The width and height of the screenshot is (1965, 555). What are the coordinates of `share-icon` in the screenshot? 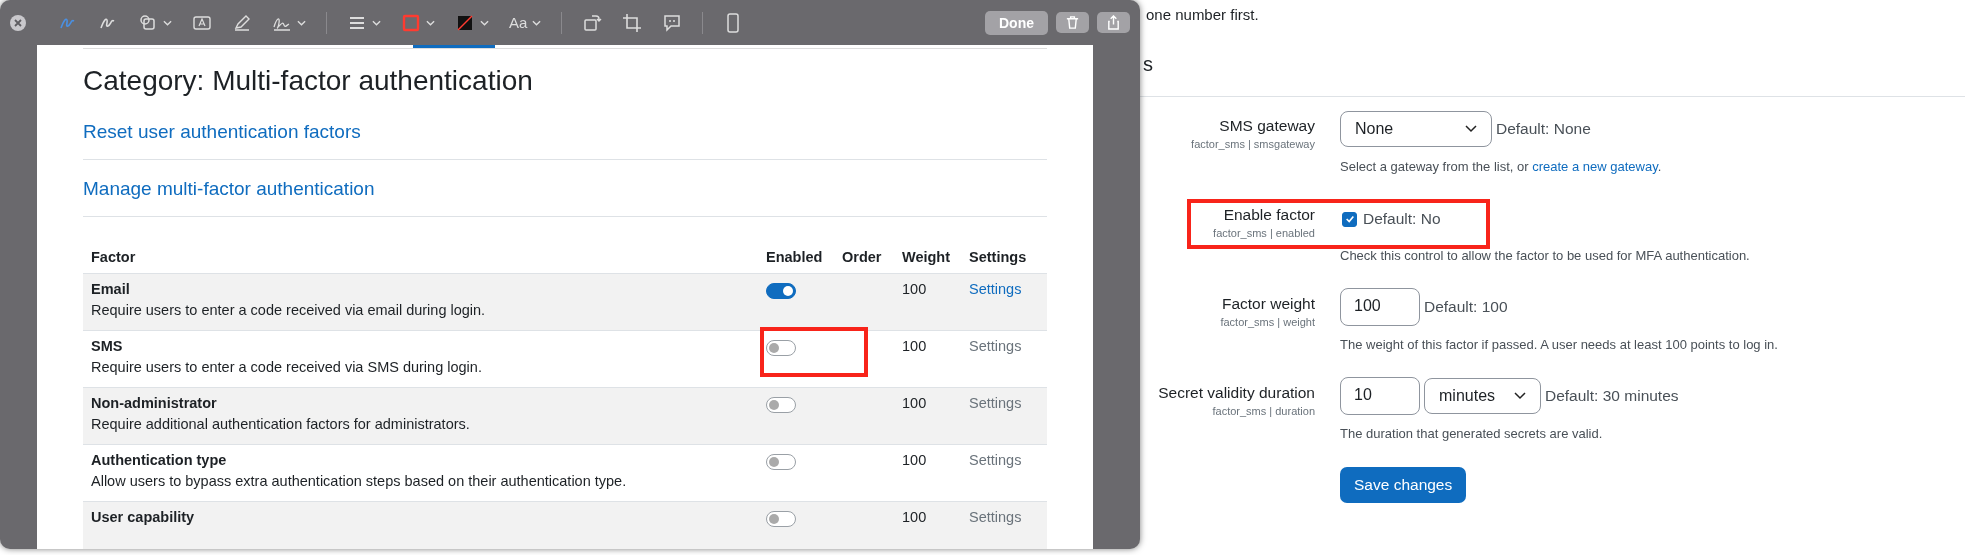 It's located at (1113, 22).